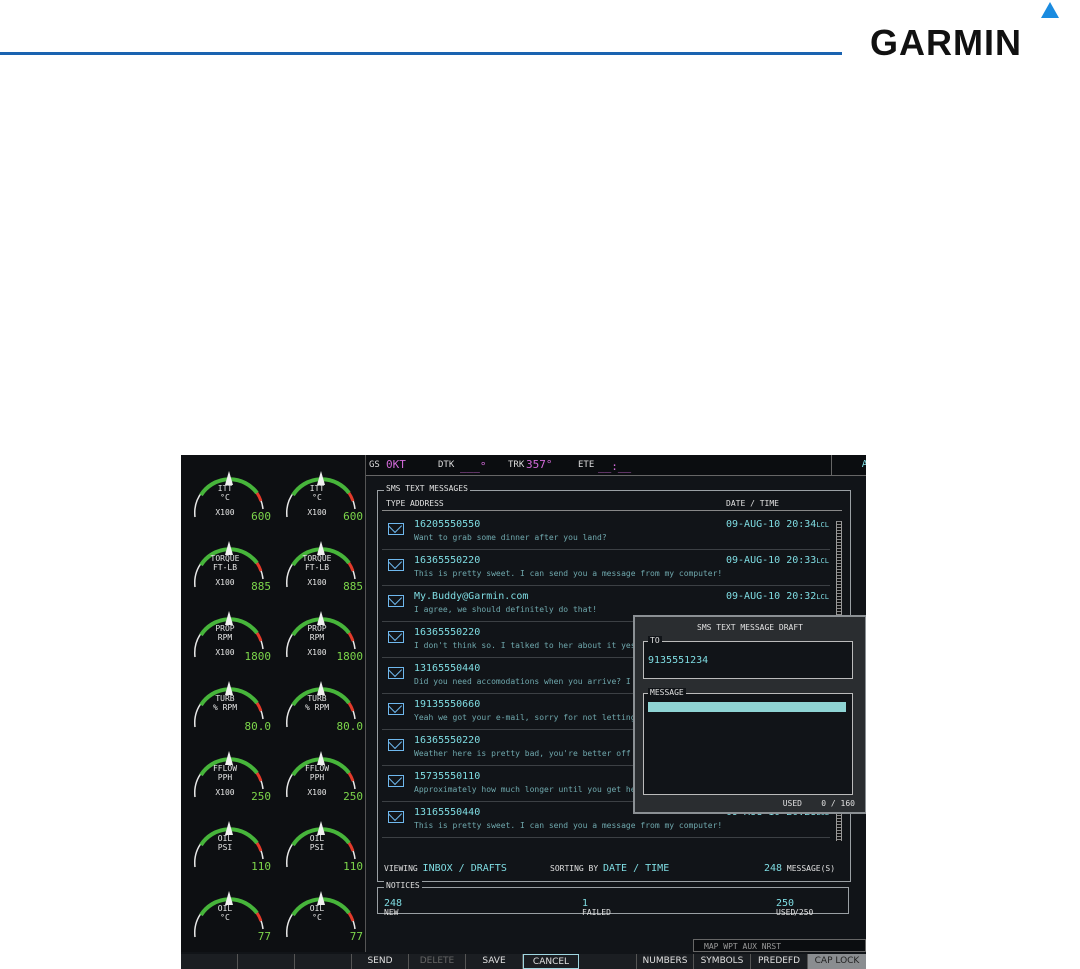 The width and height of the screenshot is (1080, 969). I want to click on gauge-value: 80.0, so click(350, 726).